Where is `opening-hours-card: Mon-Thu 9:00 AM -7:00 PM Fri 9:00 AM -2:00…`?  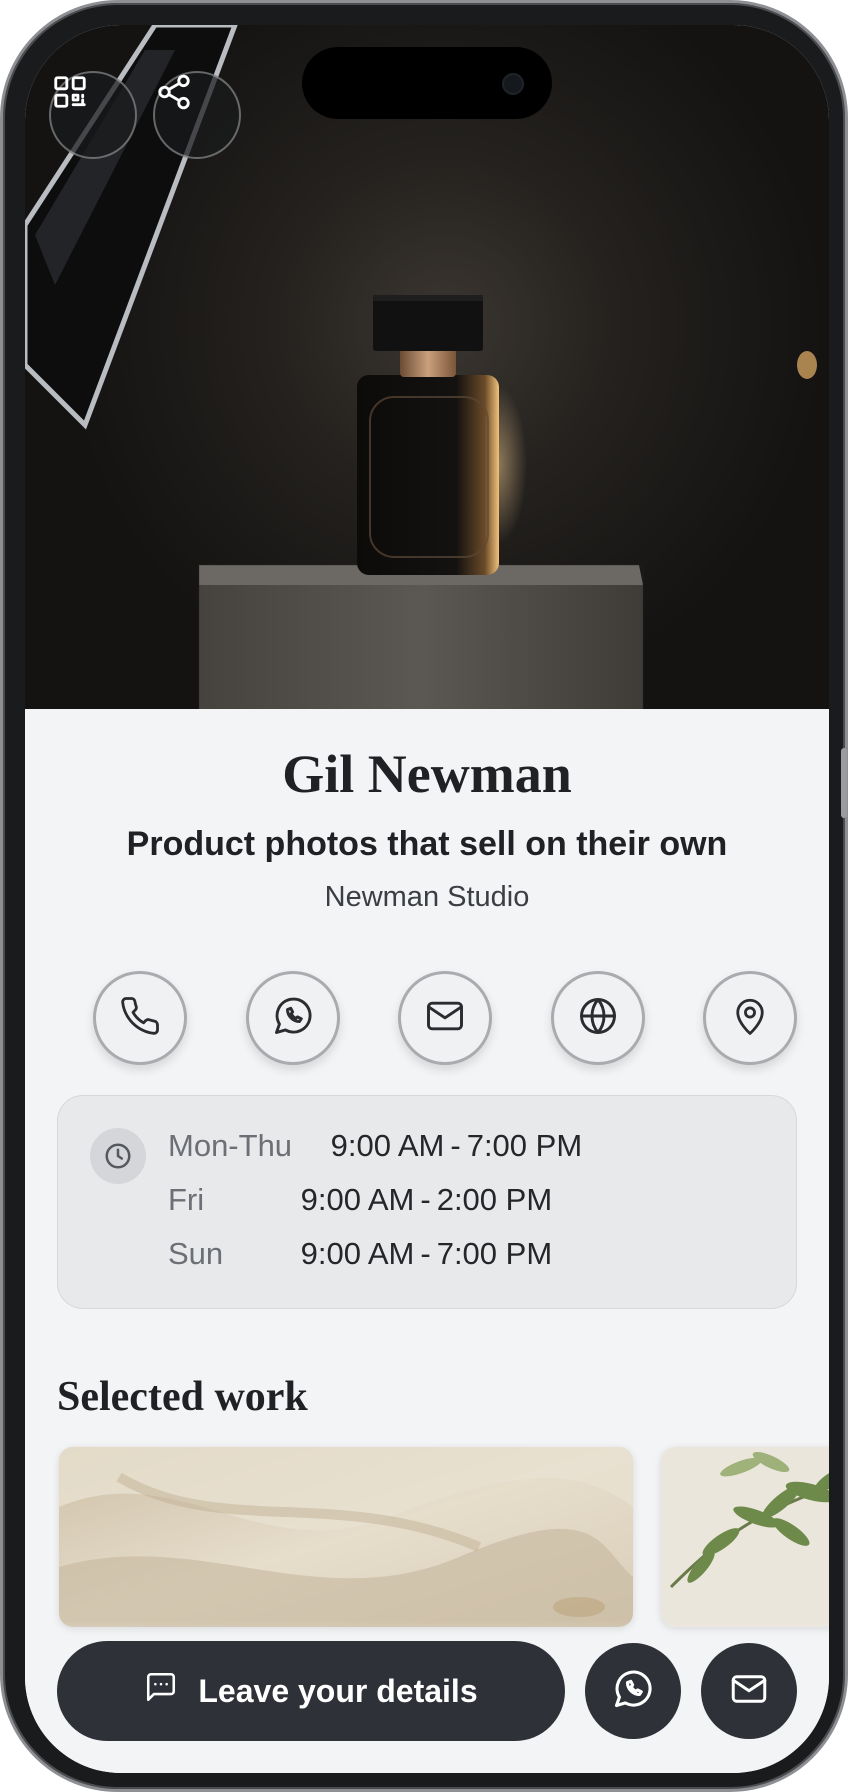
opening-hours-card: Mon-Thu 9:00 AM -7:00 PM Fri 9:00 AM -2:00… is located at coordinates (427, 1202).